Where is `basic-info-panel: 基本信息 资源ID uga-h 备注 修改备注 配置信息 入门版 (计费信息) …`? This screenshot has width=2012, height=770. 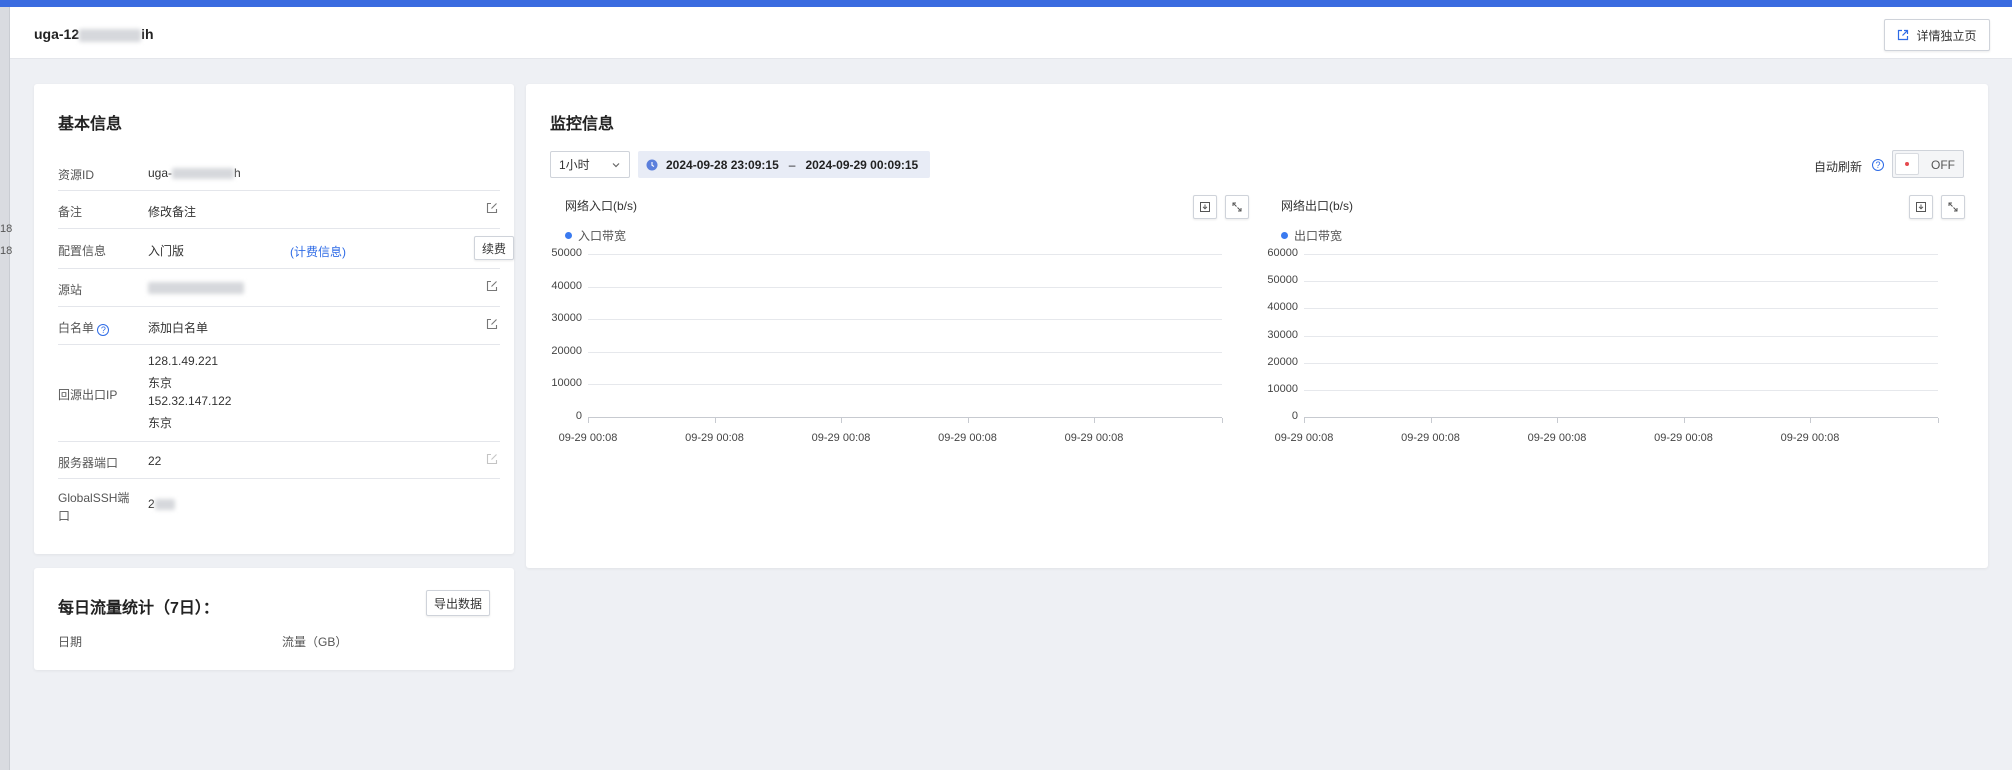 basic-info-panel: 基本信息 资源ID uga-h 备注 修改备注 配置信息 入门版 (计费信息) … is located at coordinates (274, 319).